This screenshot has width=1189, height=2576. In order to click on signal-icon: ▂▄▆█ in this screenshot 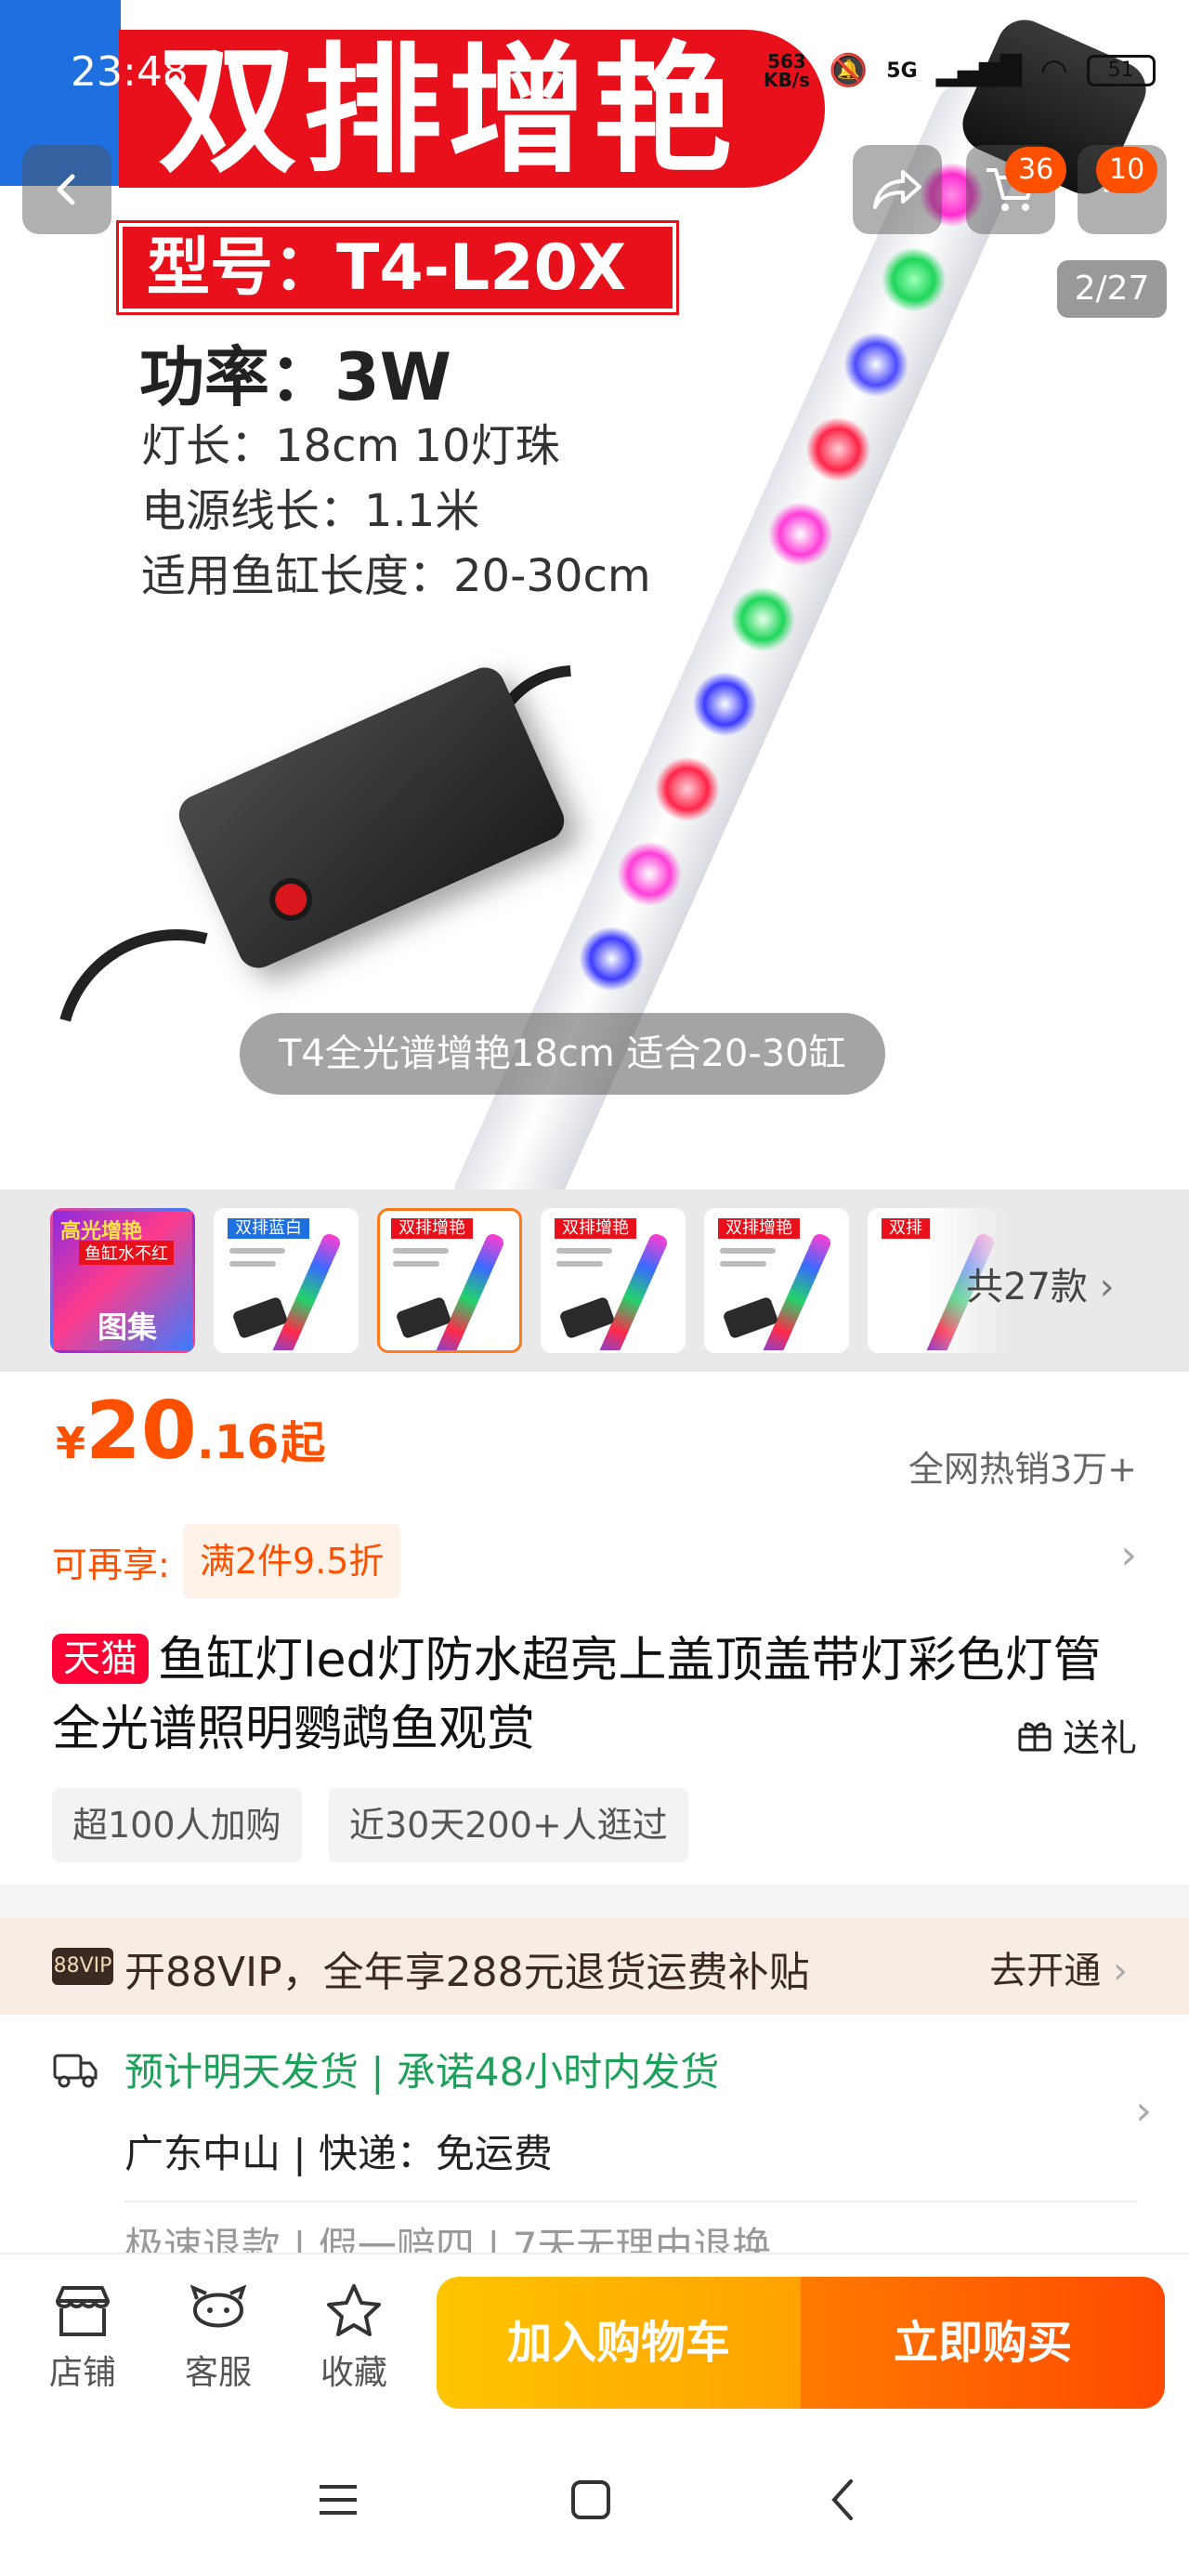, I will do `click(979, 70)`.